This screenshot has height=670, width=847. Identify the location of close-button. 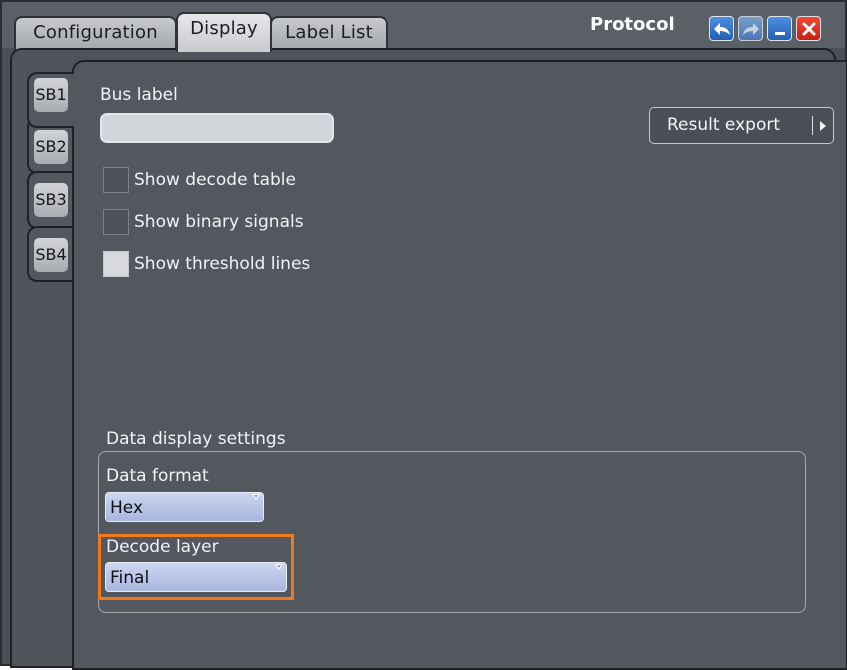
(808, 28).